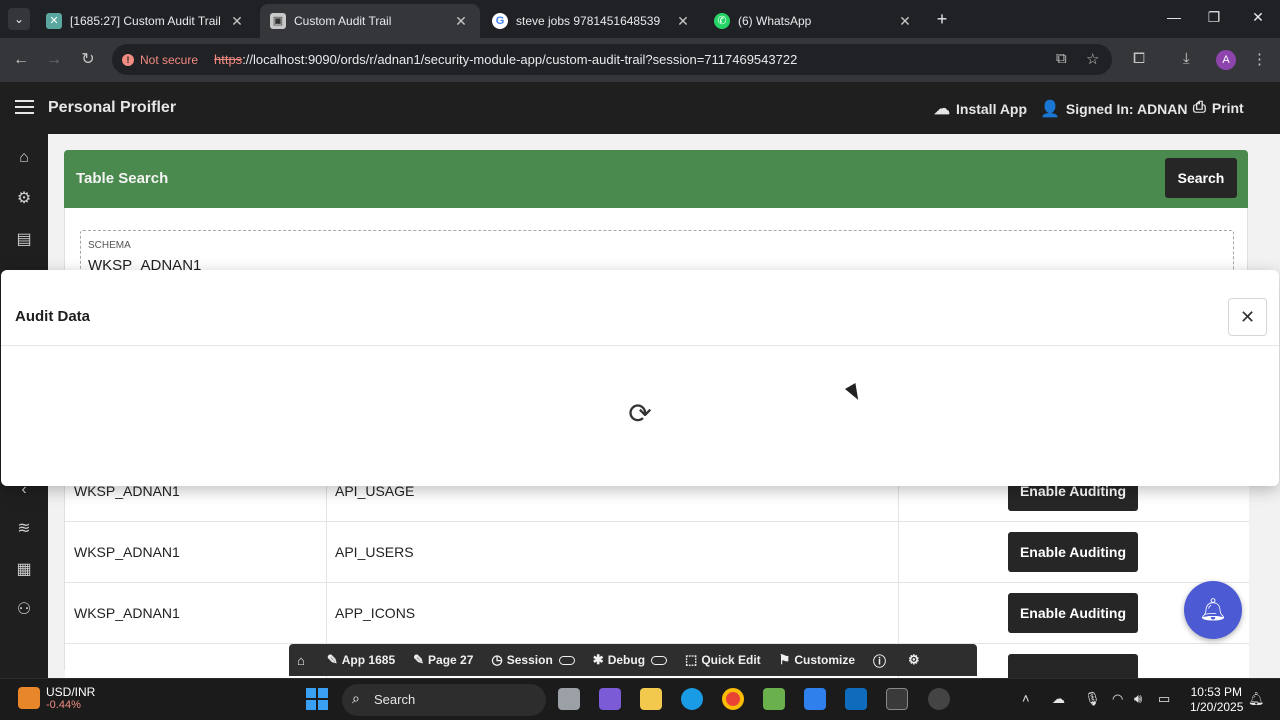 The width and height of the screenshot is (1280, 720). Describe the element at coordinates (112, 108) in the screenshot. I see `app-title: Personal Proifler` at that location.